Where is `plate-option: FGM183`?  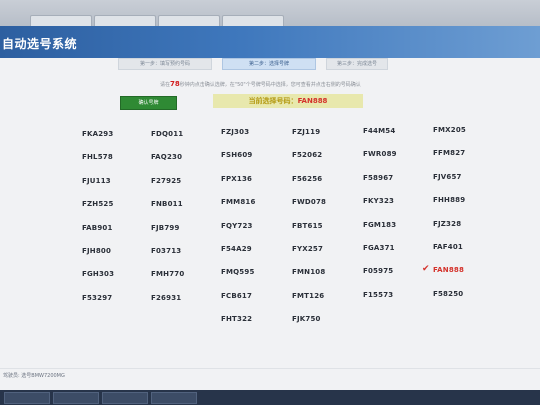
plate-option: FGM183 is located at coordinates (379, 225).